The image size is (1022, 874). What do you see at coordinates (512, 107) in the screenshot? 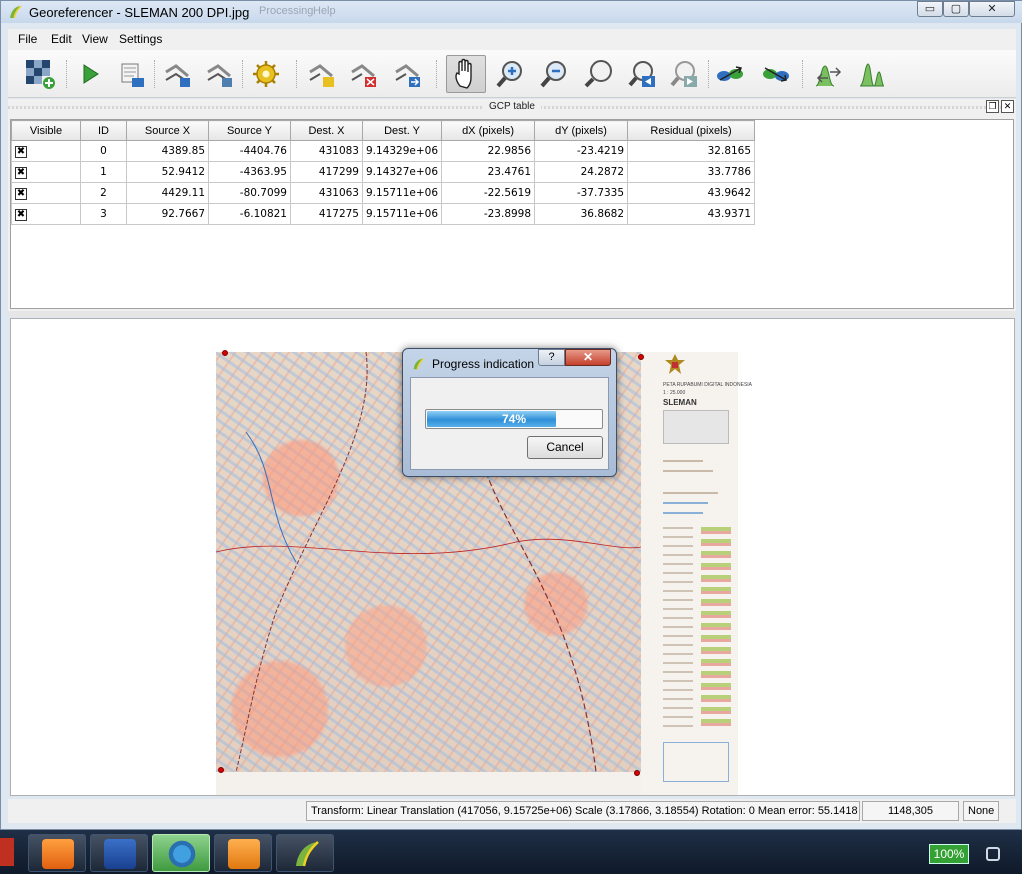
I see `dock-title-bar: GCP table` at bounding box center [512, 107].